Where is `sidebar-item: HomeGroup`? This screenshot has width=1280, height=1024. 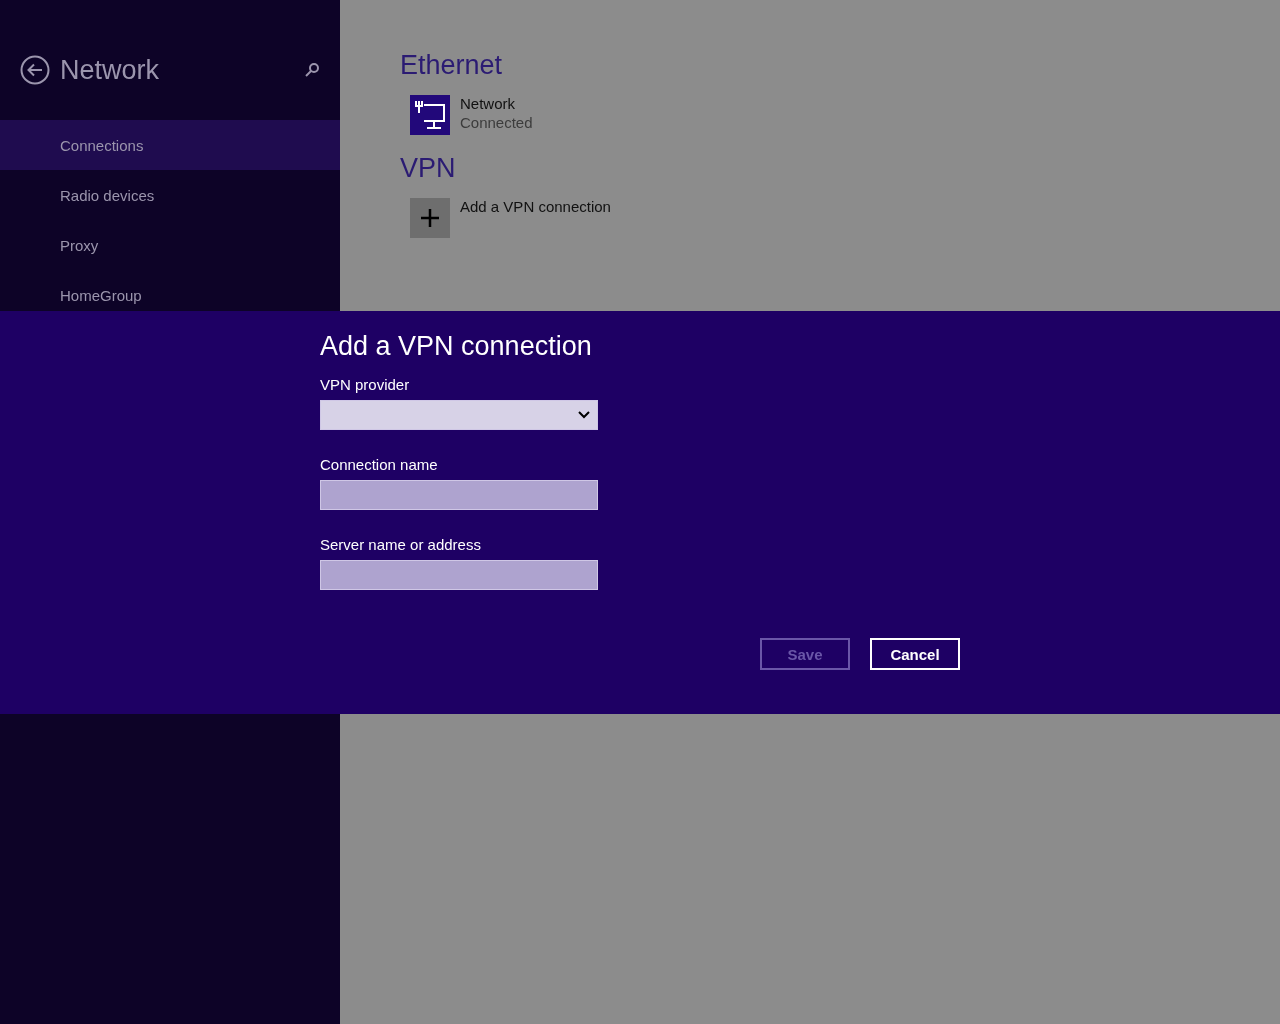
sidebar-item: HomeGroup is located at coordinates (170, 295).